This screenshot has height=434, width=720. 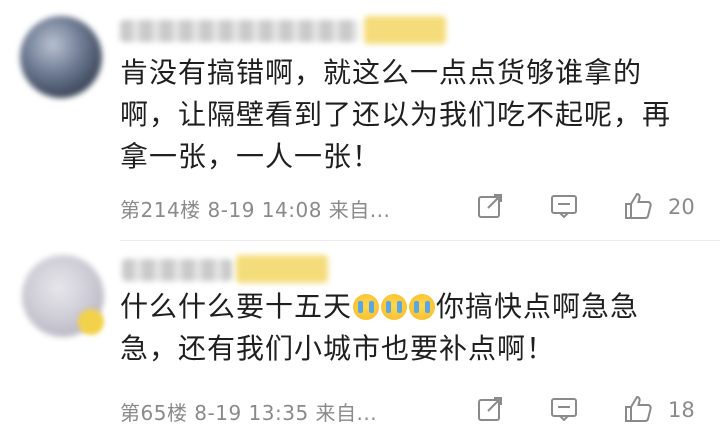 I want to click on text-segment: 什么什么要十五天, so click(x=236, y=306).